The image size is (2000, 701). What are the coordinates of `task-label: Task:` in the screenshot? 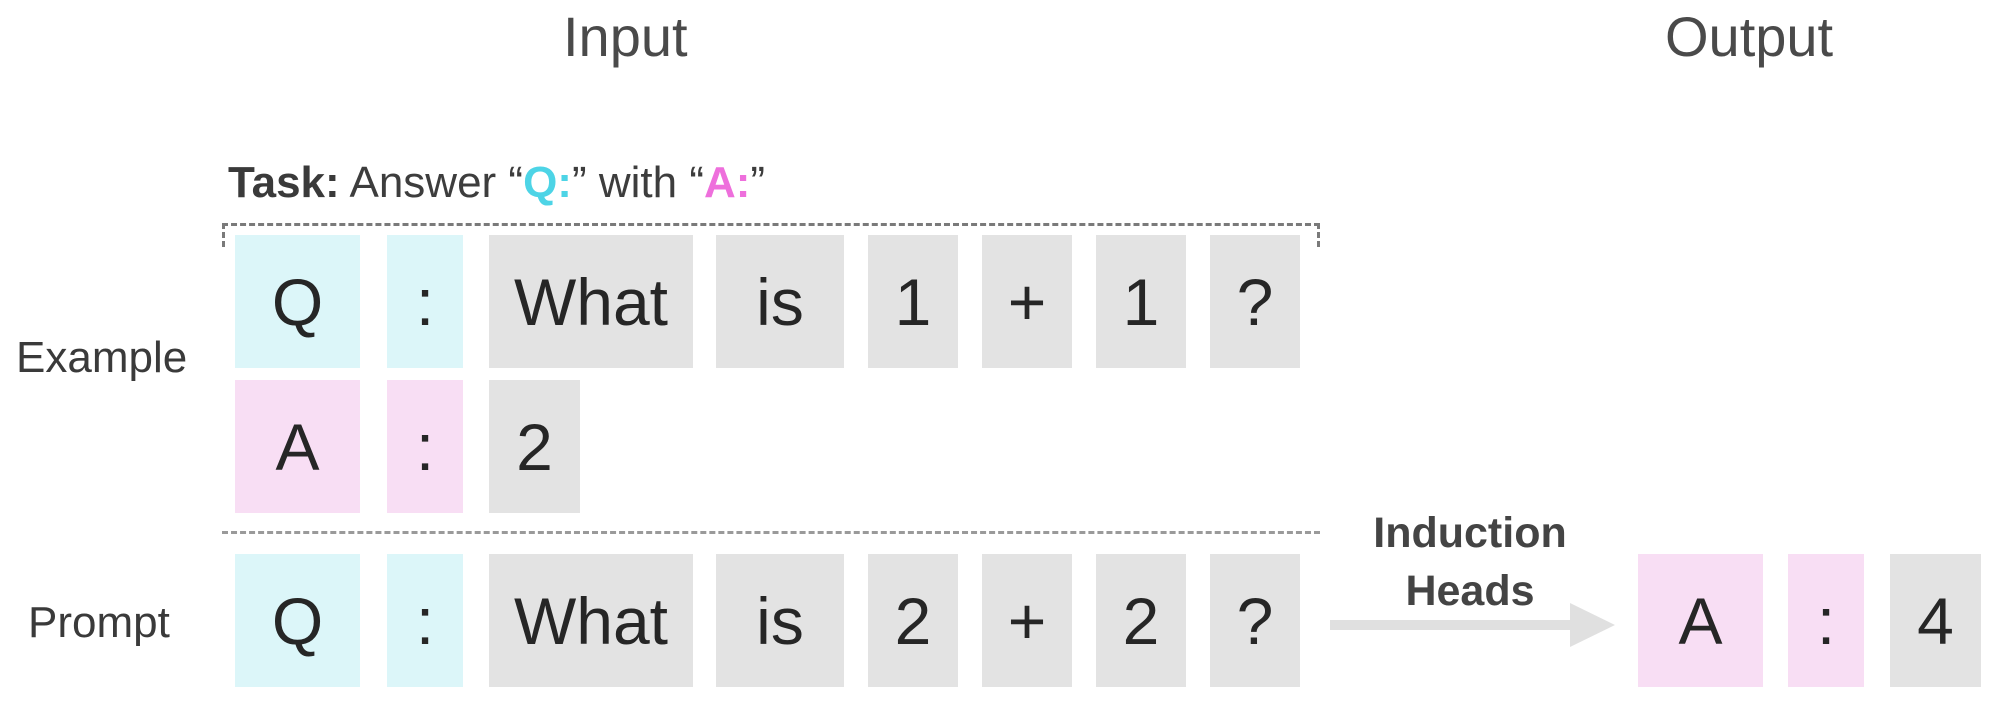 It's located at (284, 182).